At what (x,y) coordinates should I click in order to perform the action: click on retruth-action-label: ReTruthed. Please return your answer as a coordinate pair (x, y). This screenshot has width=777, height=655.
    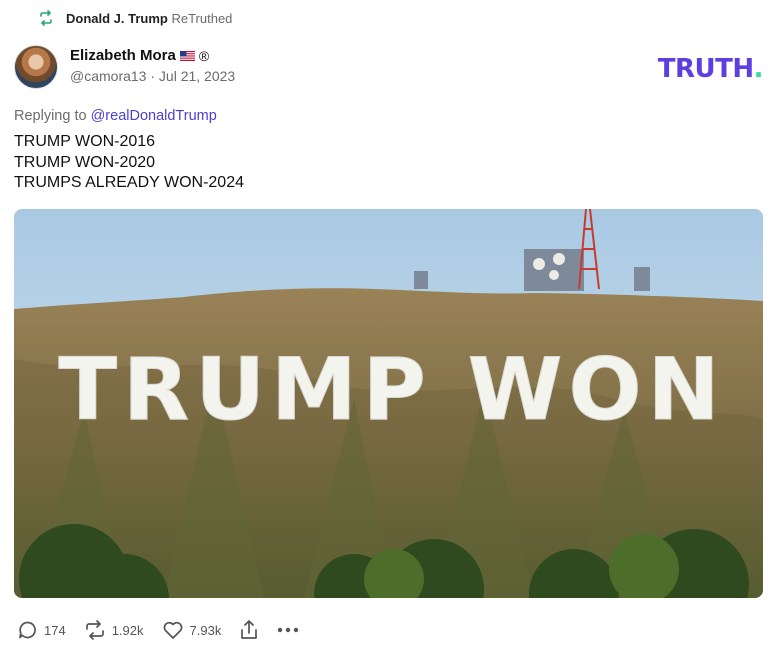
    Looking at the image, I should click on (202, 18).